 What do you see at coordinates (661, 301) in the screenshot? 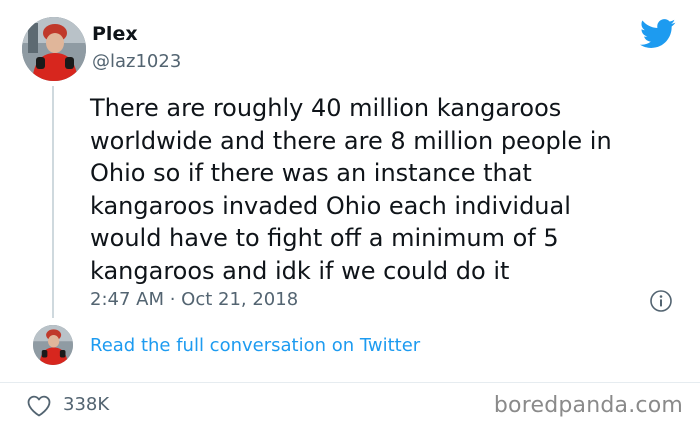
I see `info-icon` at bounding box center [661, 301].